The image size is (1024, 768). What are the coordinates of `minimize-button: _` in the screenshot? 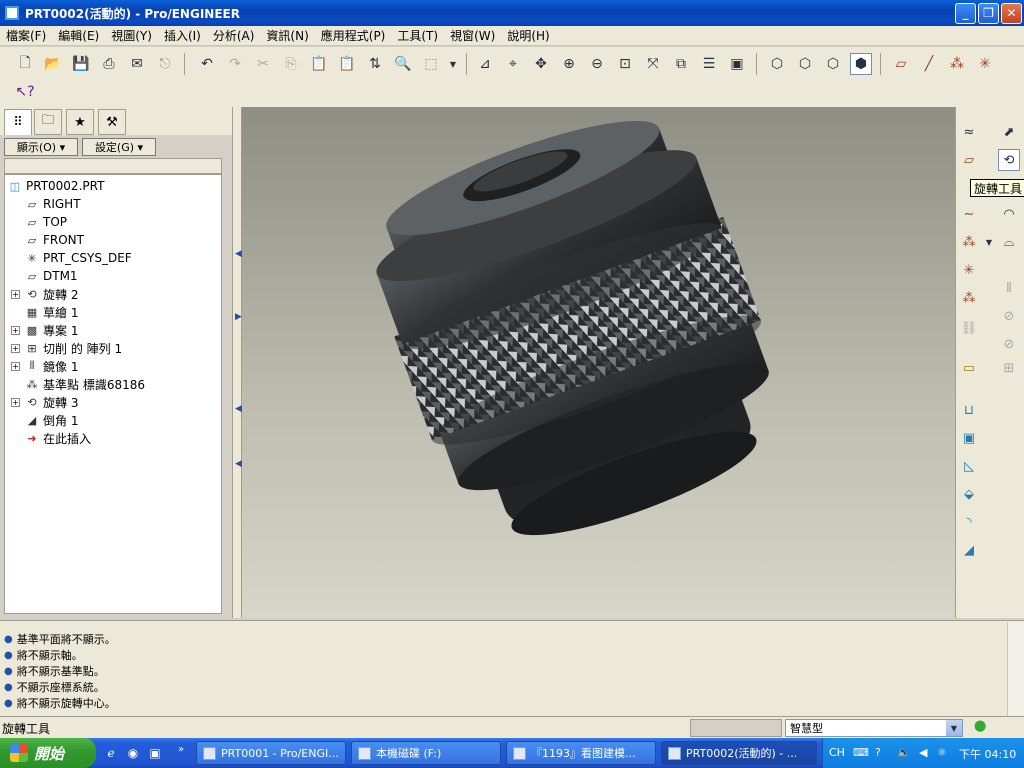 It's located at (965, 13).